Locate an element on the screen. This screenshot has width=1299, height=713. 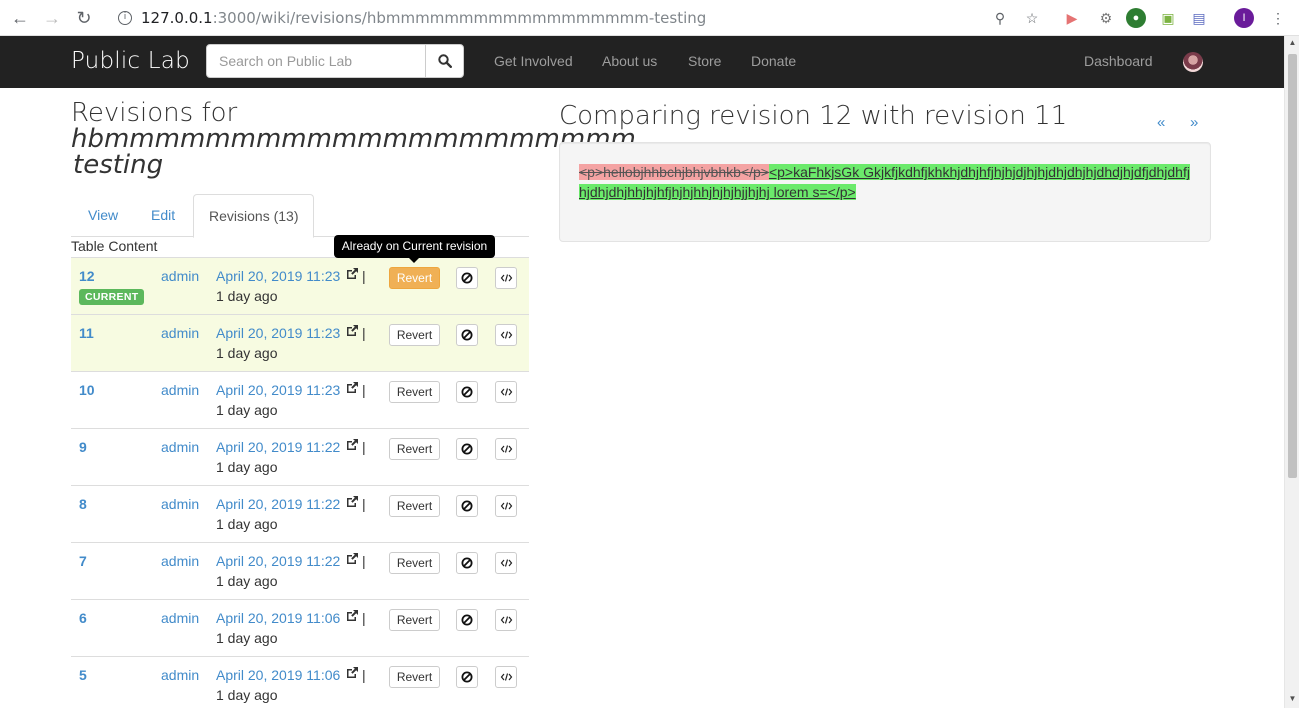
tab-revisions: Revisions (13) is located at coordinates (254, 216).